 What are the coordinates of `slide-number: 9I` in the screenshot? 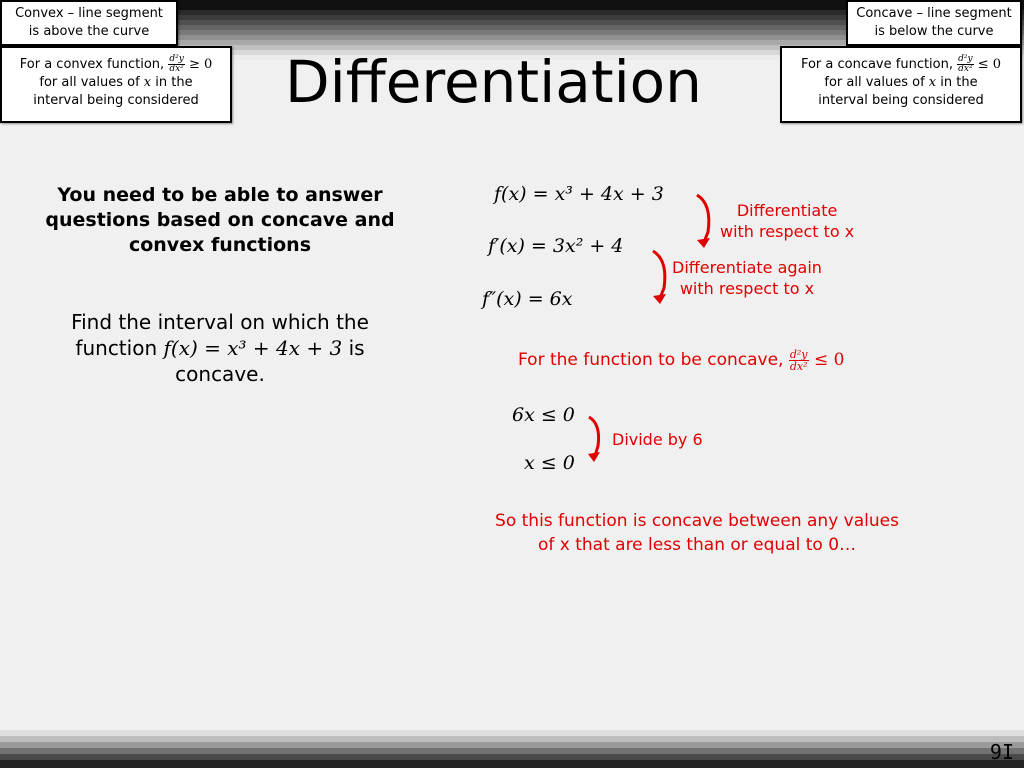 It's located at (1001, 752).